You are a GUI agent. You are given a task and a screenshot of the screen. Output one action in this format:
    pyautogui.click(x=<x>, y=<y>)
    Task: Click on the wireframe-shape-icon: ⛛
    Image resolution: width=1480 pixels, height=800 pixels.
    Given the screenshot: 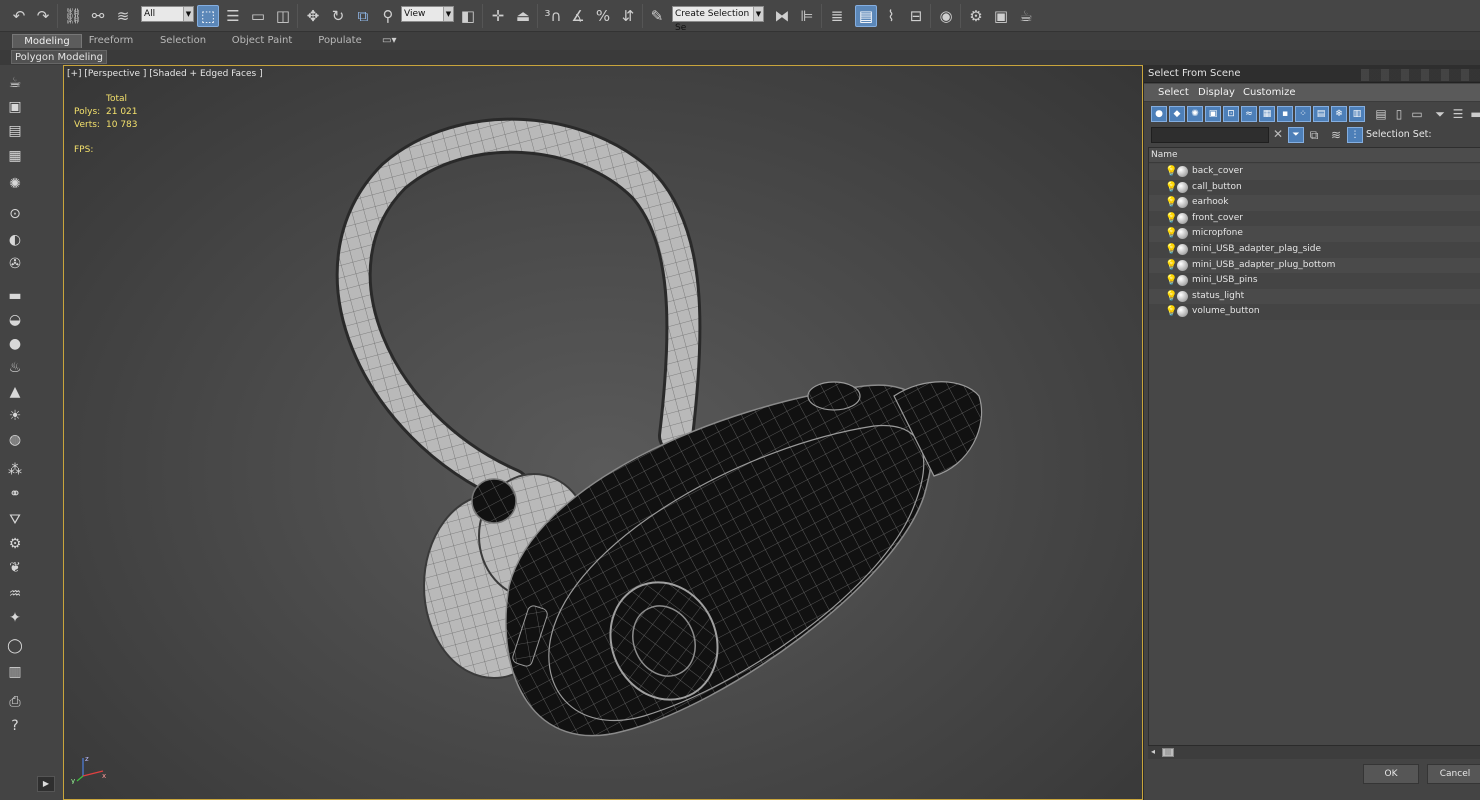 What is the action you would take?
    pyautogui.click(x=15, y=520)
    